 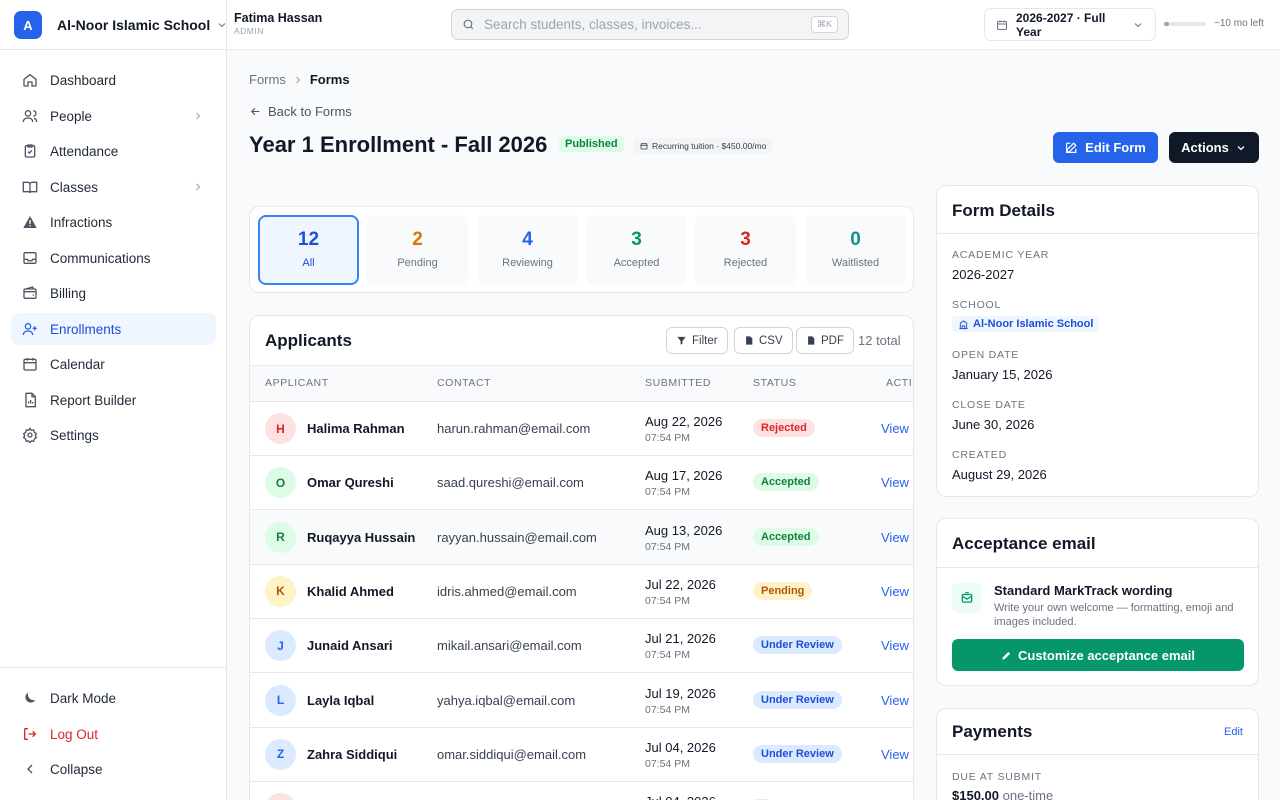 What do you see at coordinates (745, 250) in the screenshot?
I see `stat-rejected: 3 Rejected` at bounding box center [745, 250].